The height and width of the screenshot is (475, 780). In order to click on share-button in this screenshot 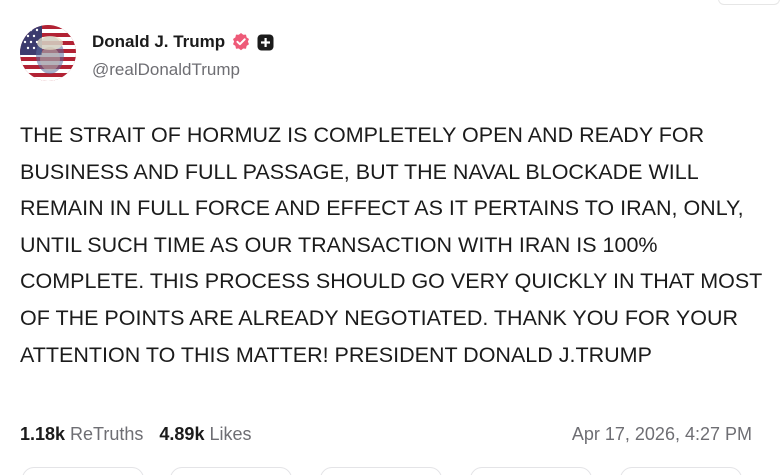, I will do `click(531, 471)`.